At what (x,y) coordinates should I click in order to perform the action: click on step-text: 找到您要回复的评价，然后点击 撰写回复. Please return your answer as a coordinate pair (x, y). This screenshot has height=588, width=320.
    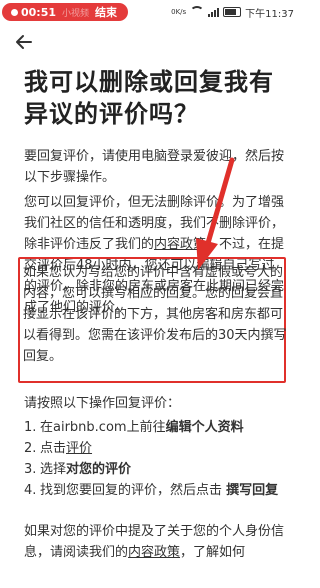
    Looking at the image, I should click on (159, 490).